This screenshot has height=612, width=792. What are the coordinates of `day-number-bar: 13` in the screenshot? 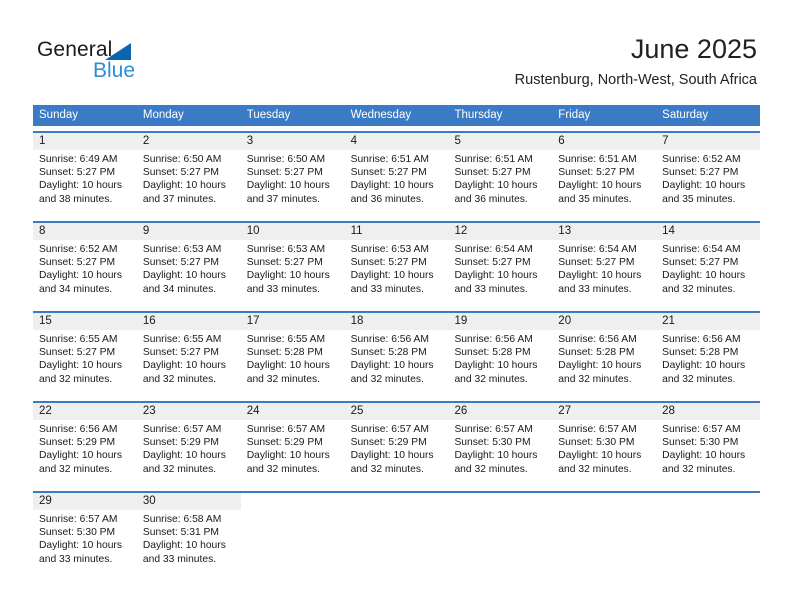 It's located at (604, 231).